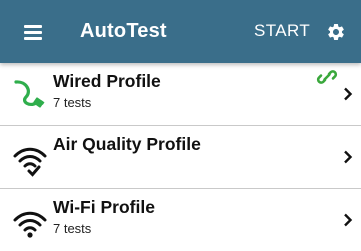  I want to click on start-button: START, so click(282, 31).